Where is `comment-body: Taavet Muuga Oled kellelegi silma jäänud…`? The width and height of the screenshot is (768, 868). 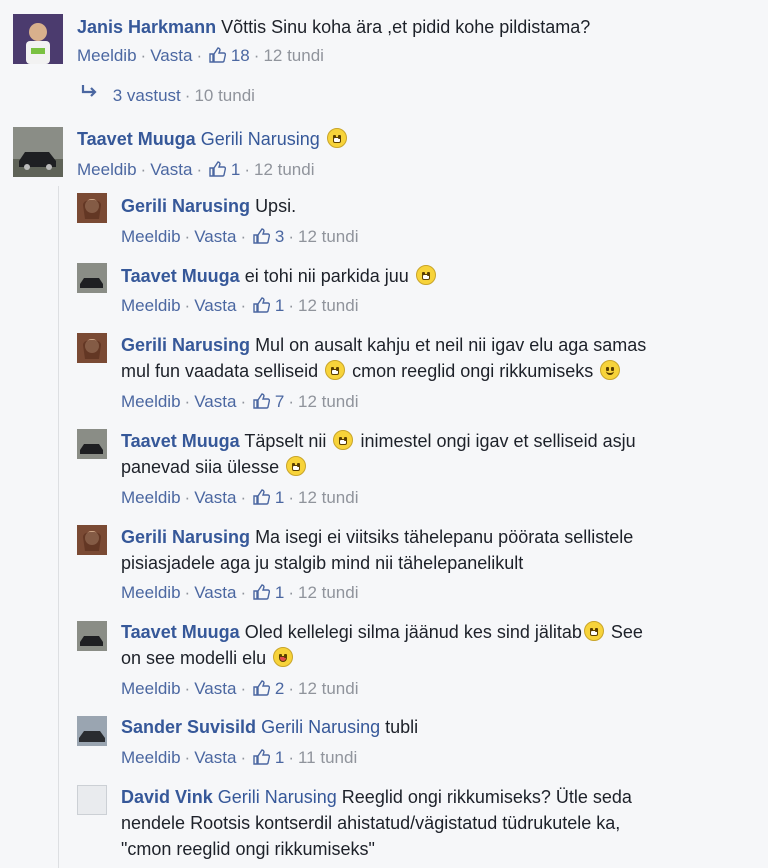 comment-body: Taavet Muuga Oled kellelegi silma jäänud… is located at coordinates (441, 645).